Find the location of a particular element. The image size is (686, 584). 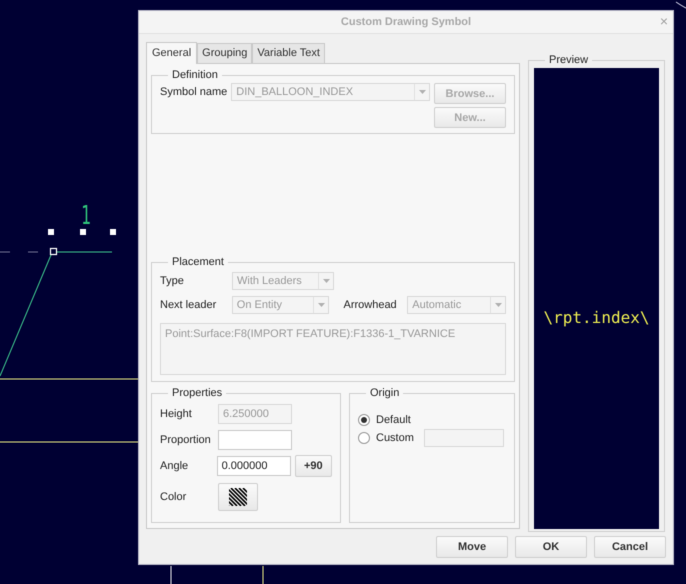

group-title: Origin is located at coordinates (385, 393).